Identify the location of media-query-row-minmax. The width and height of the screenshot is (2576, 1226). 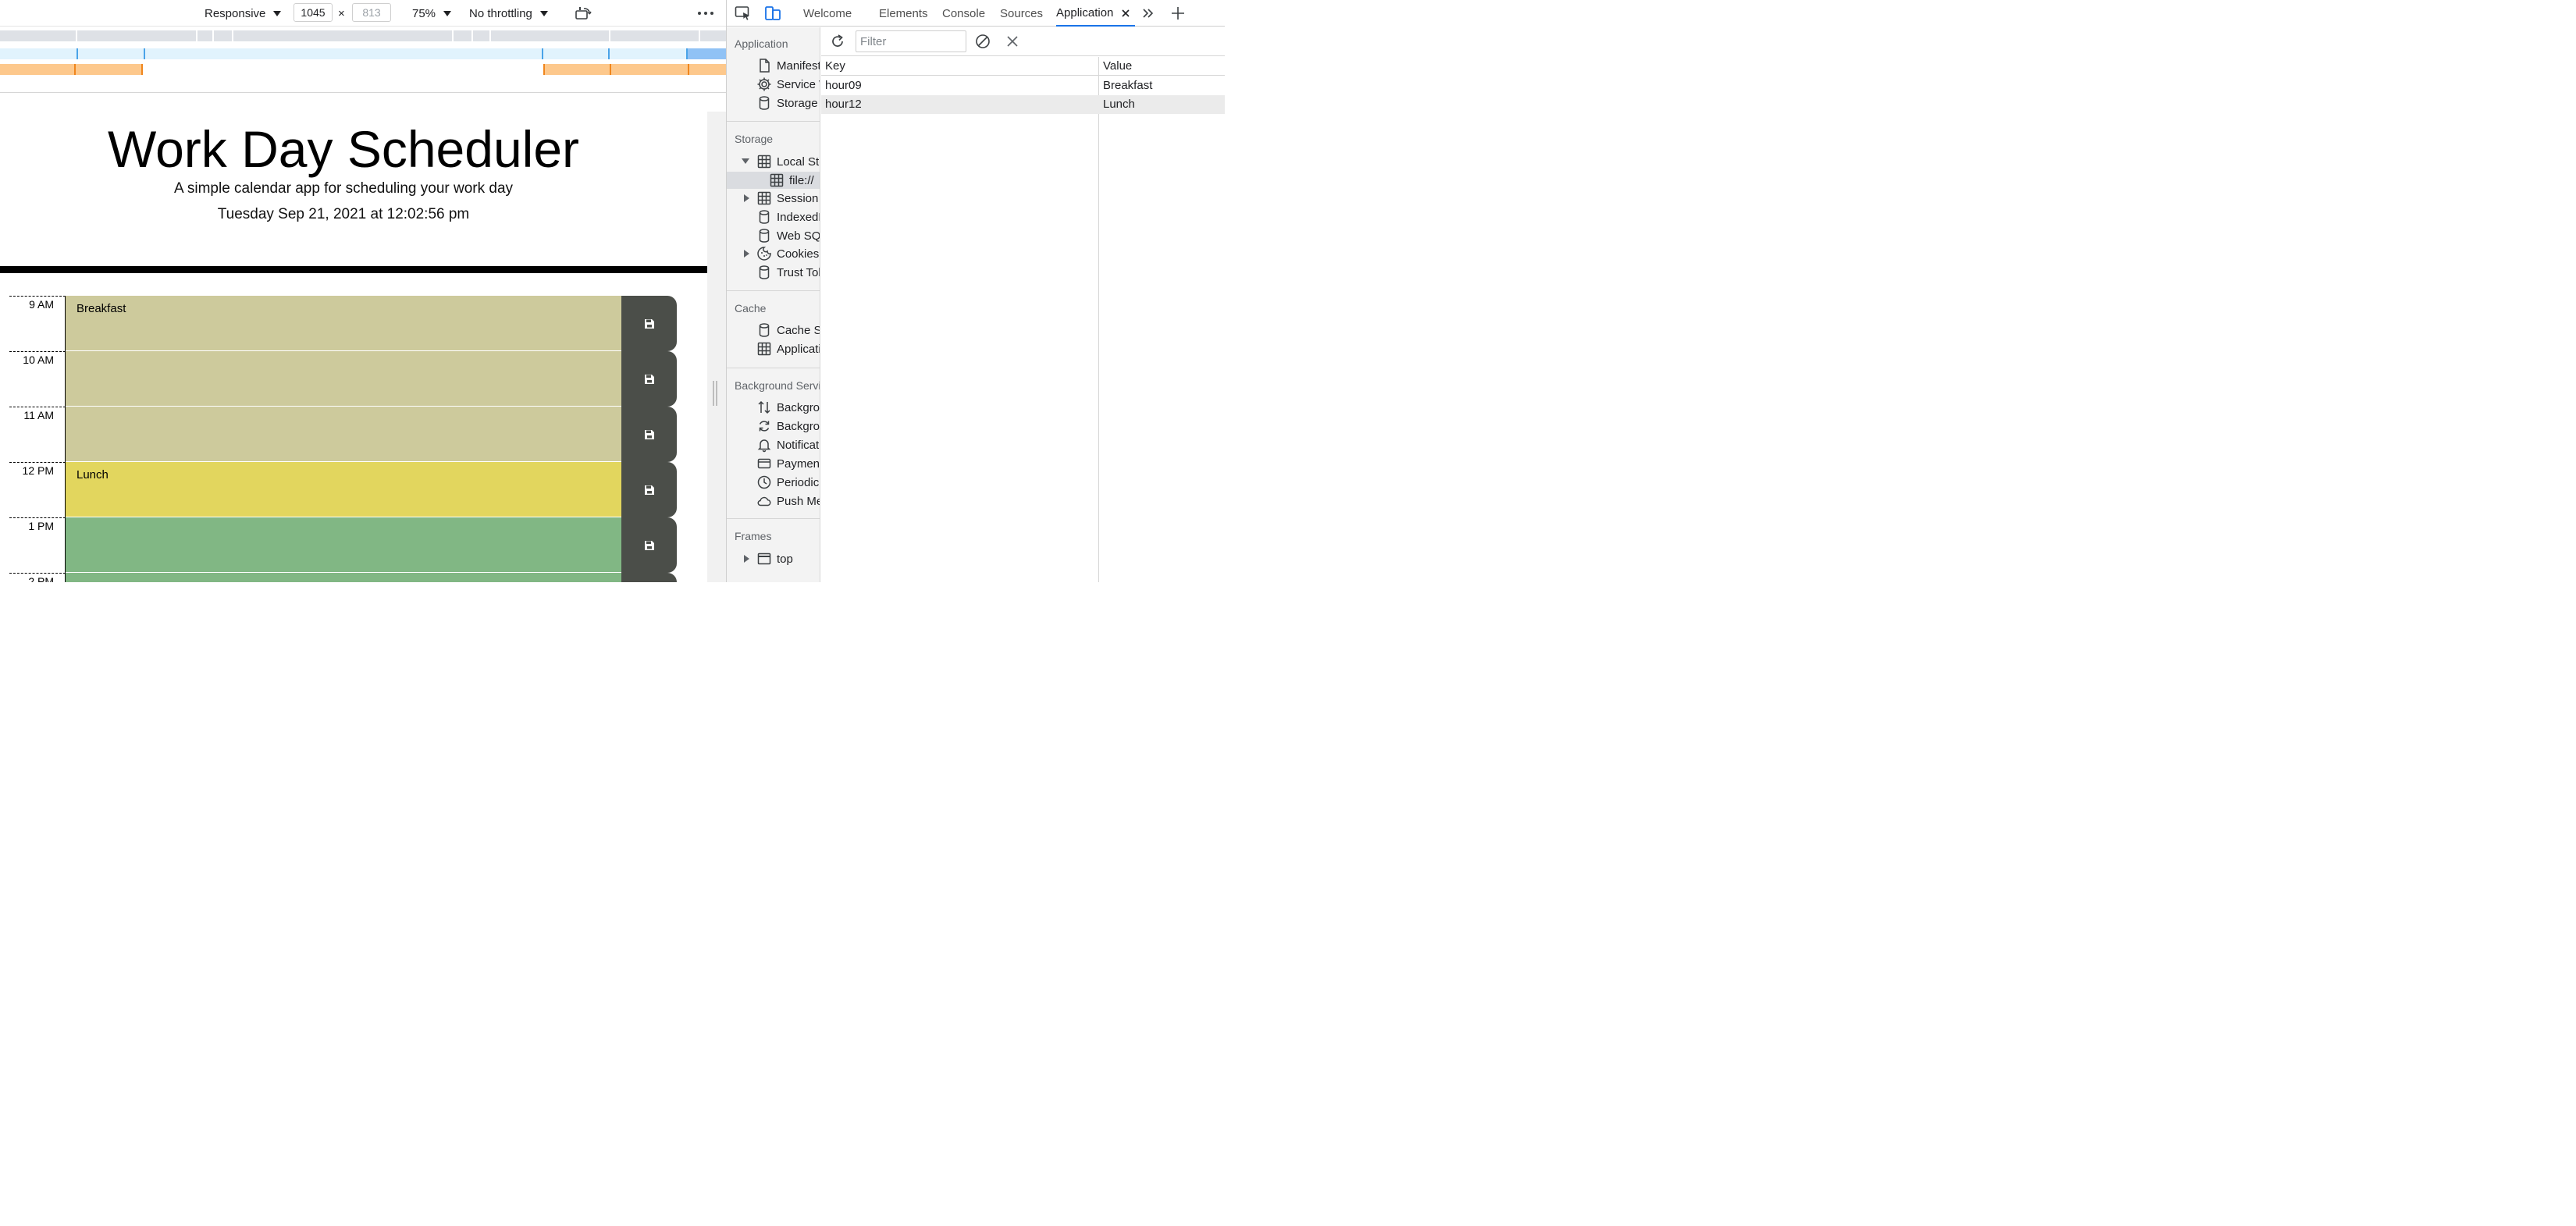
(363, 53).